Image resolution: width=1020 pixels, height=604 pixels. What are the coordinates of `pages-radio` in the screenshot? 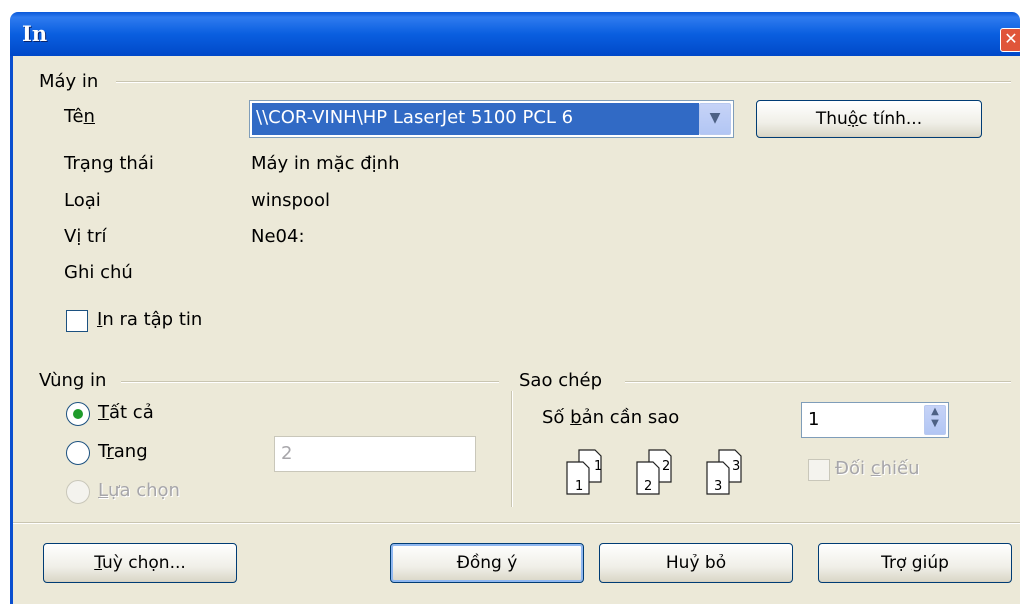 It's located at (78, 453).